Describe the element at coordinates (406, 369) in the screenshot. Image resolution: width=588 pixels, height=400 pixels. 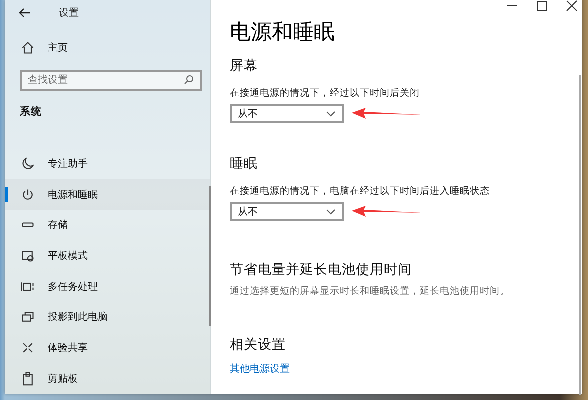
I see `power-settings-link: 其他电源设置` at that location.